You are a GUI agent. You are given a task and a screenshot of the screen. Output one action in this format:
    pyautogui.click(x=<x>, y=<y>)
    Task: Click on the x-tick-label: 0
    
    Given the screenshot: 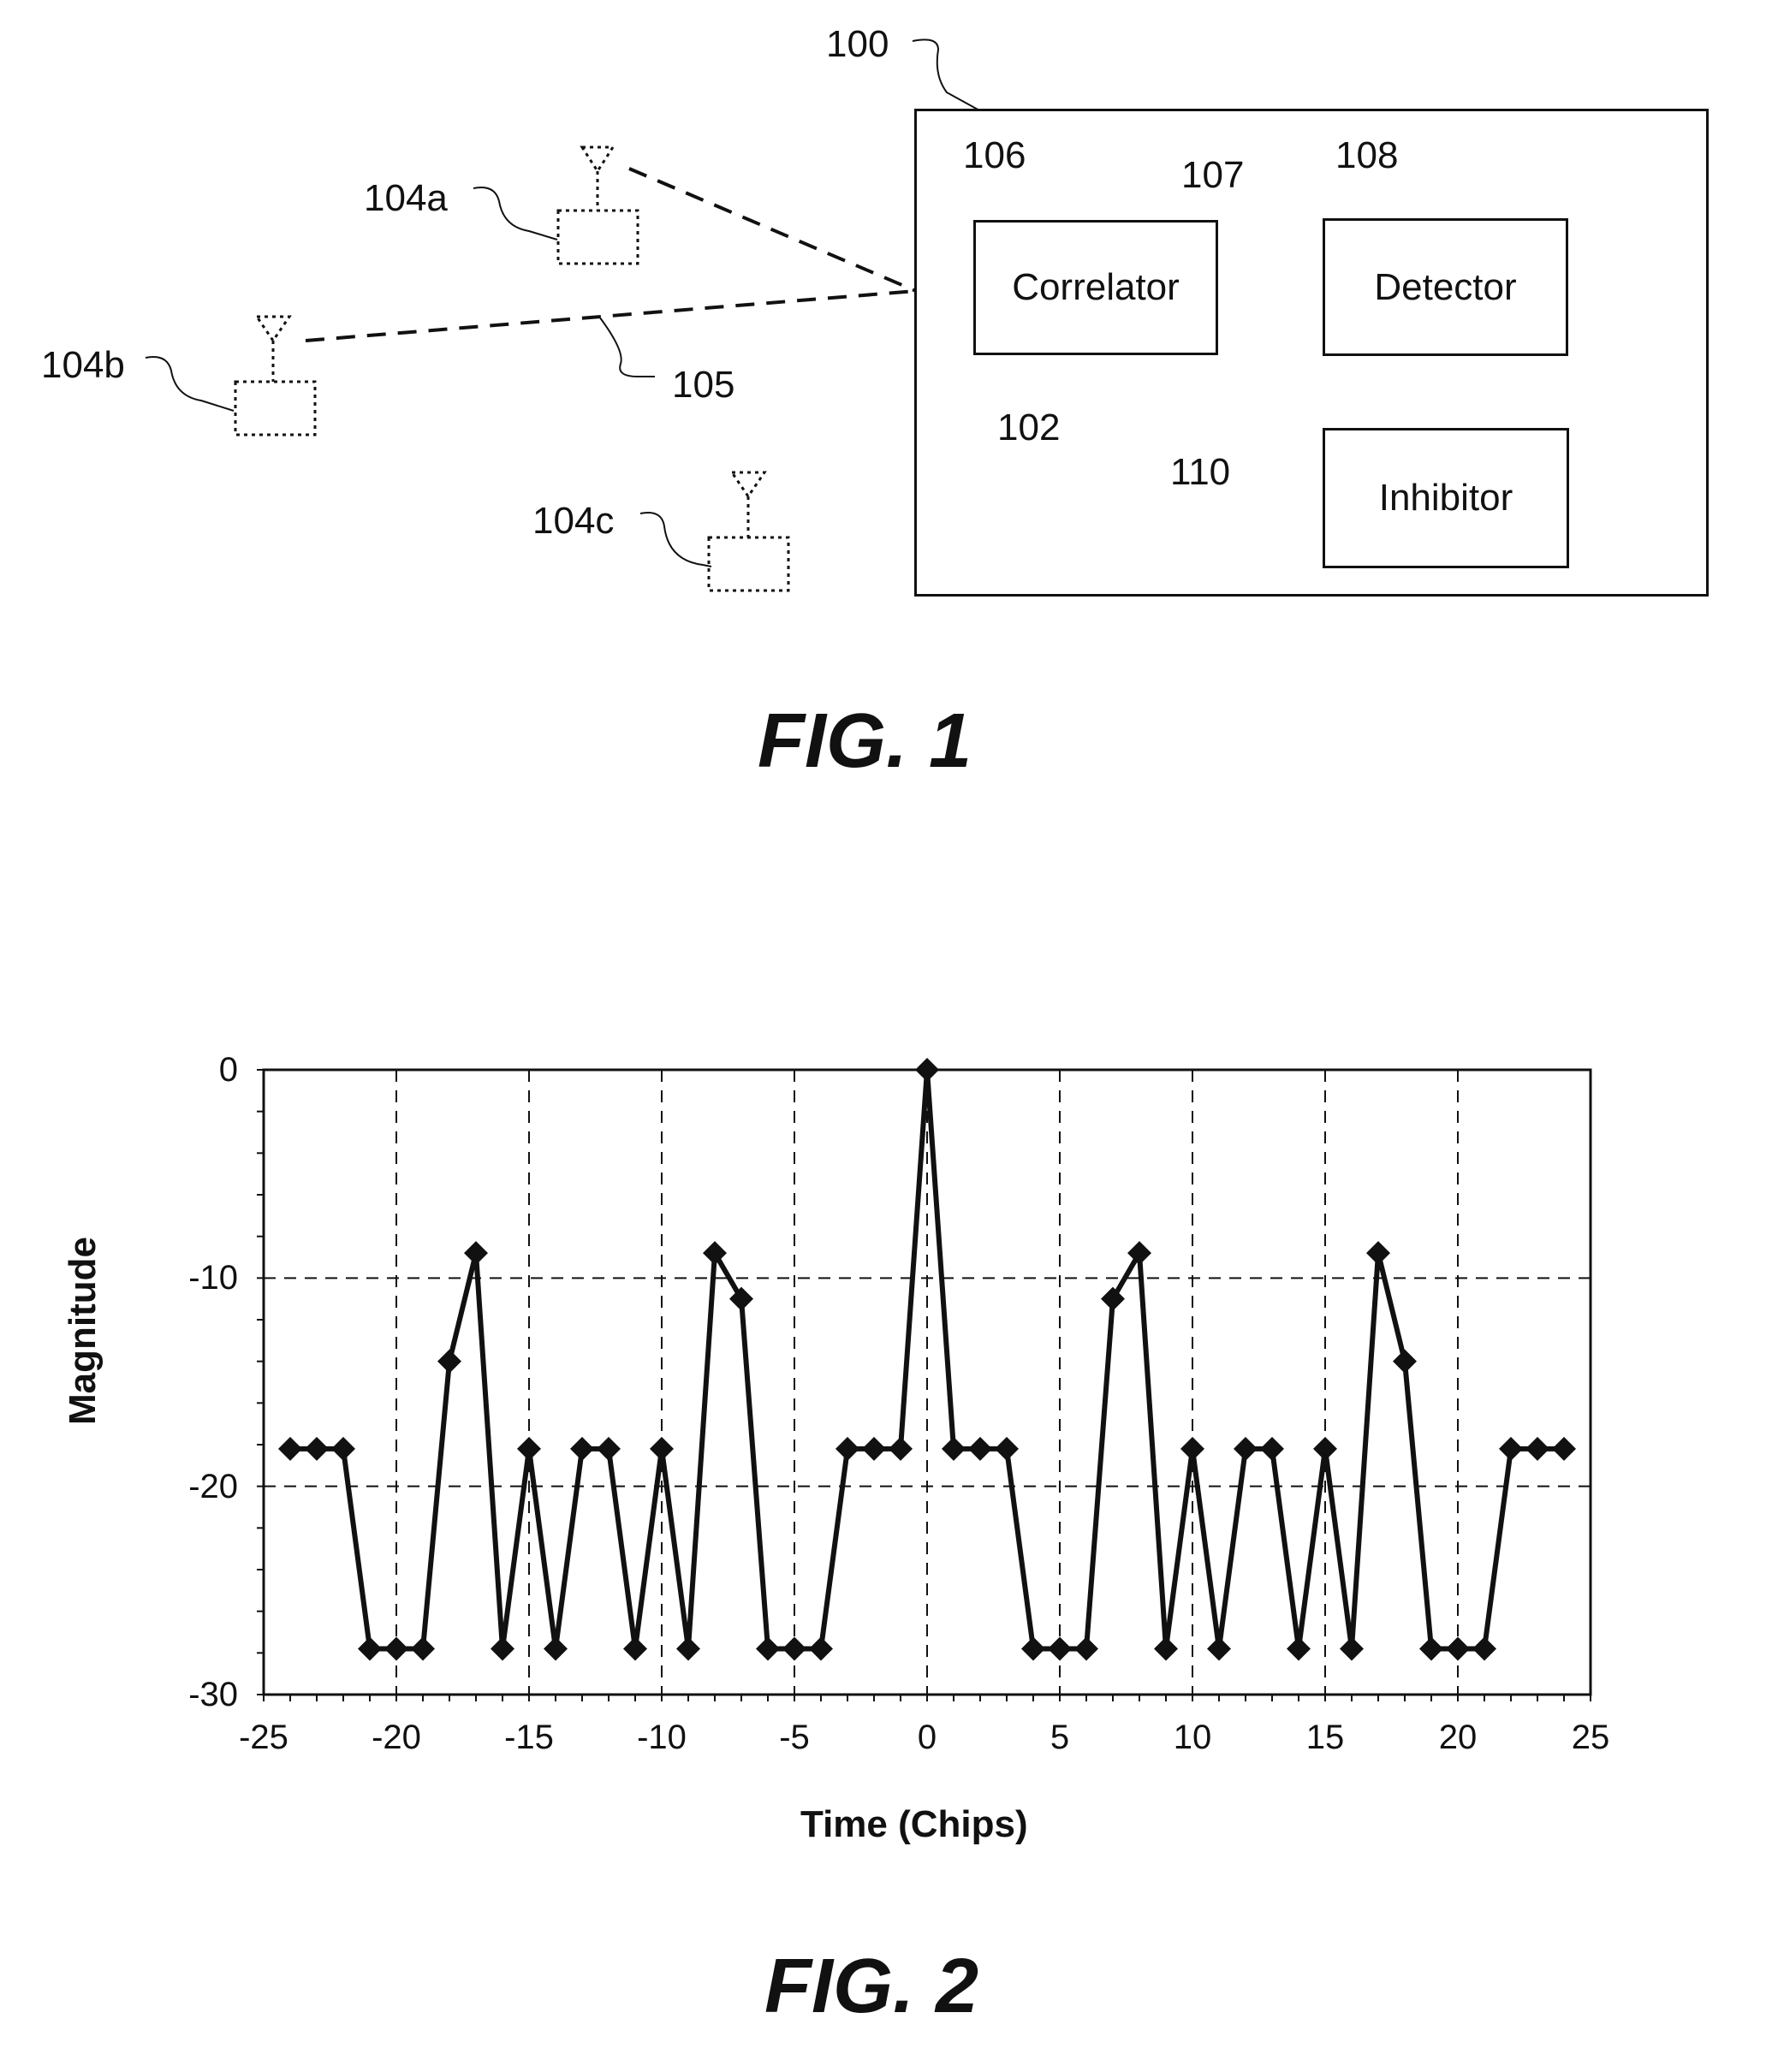 What is the action you would take?
    pyautogui.click(x=927, y=1738)
    